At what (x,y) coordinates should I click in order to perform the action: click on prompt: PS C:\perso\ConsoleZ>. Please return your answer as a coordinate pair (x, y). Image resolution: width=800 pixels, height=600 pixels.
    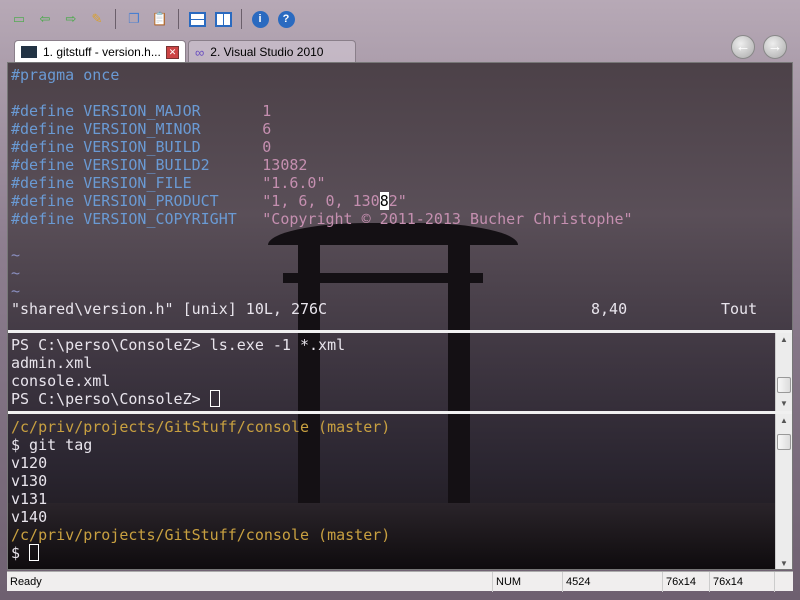
    Looking at the image, I should click on (110, 399).